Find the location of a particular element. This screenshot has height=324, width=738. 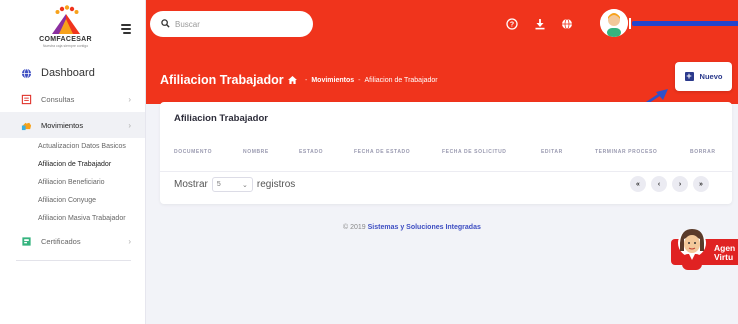

column-header: EDITAR is located at coordinates (552, 152).